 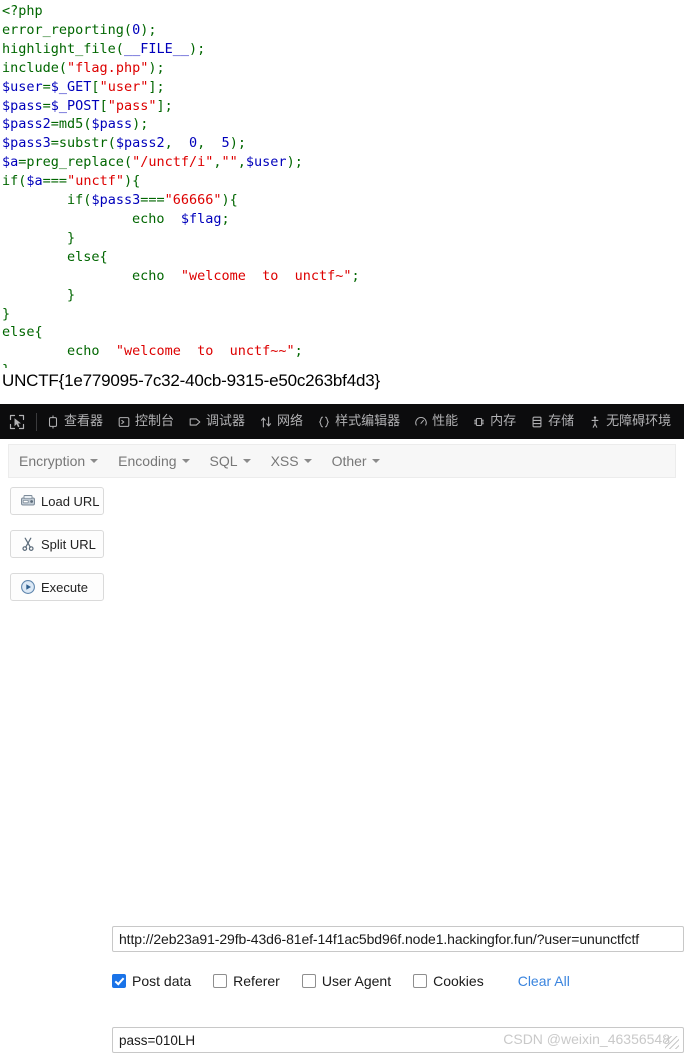 What do you see at coordinates (343, 219) in the screenshot?
I see `code-line: echo $flag;` at bounding box center [343, 219].